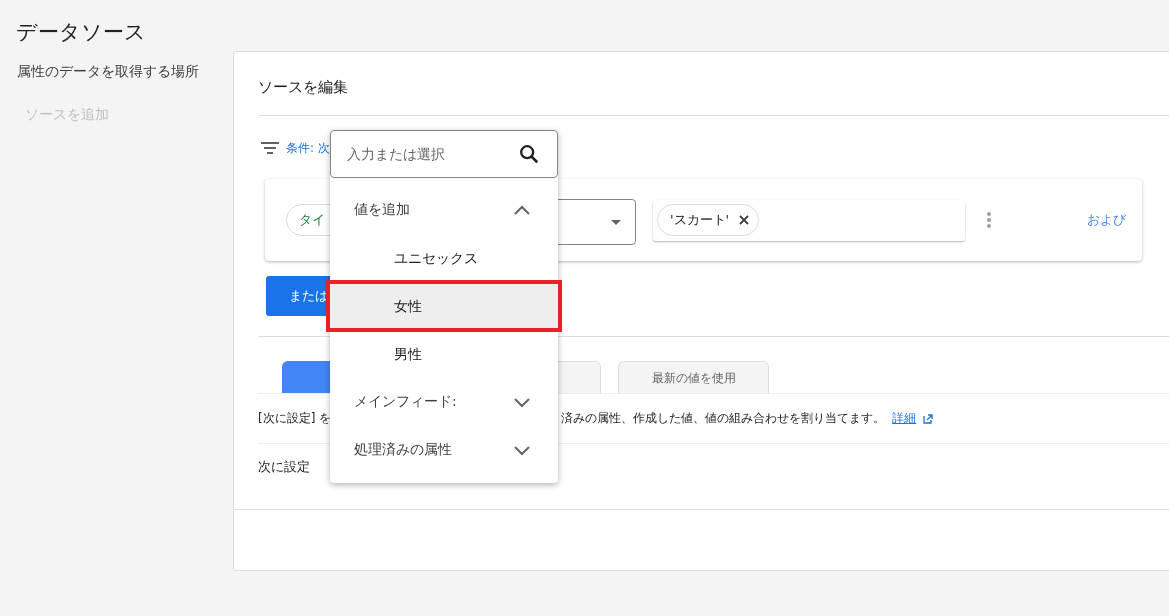 The image size is (1169, 616). What do you see at coordinates (295, 418) in the screenshot?
I see `description-text: [次に設定] を` at bounding box center [295, 418].